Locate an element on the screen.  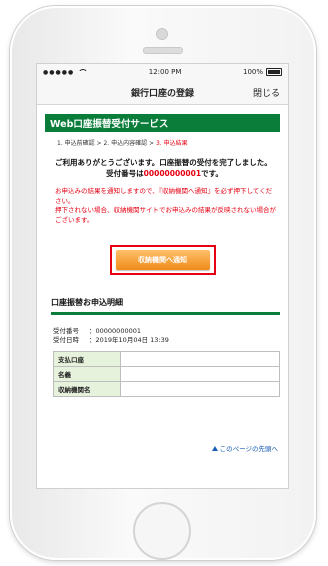
notice-line-2: 押下されない場合、収納機関サイトでお申込みの結果が反映されない場合がございます。 is located at coordinates (165, 215).